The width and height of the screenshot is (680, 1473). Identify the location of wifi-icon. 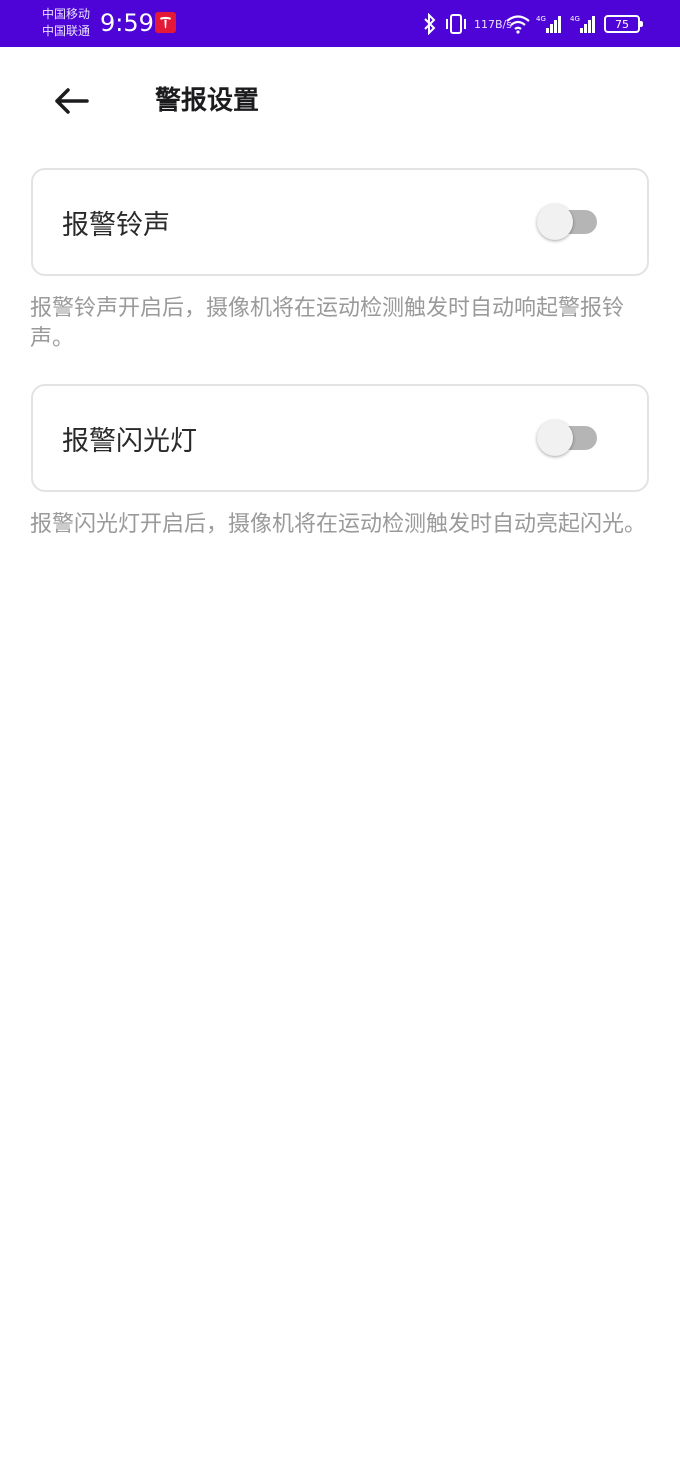
(518, 24).